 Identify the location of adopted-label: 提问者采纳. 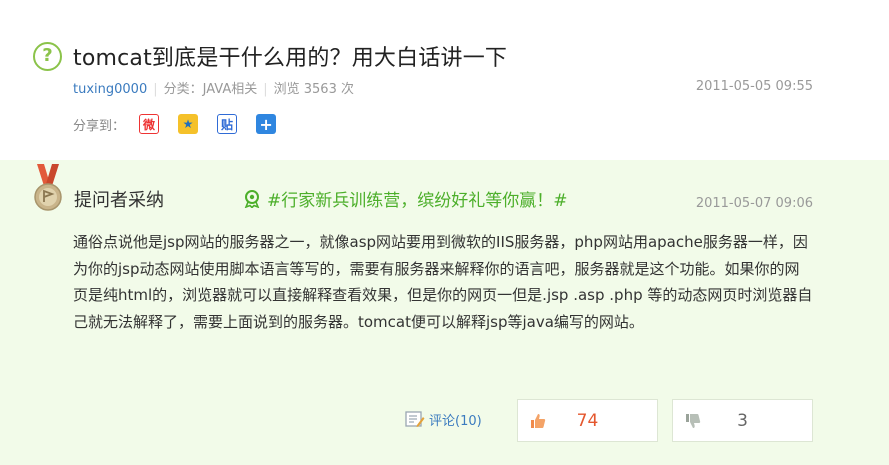
(119, 200).